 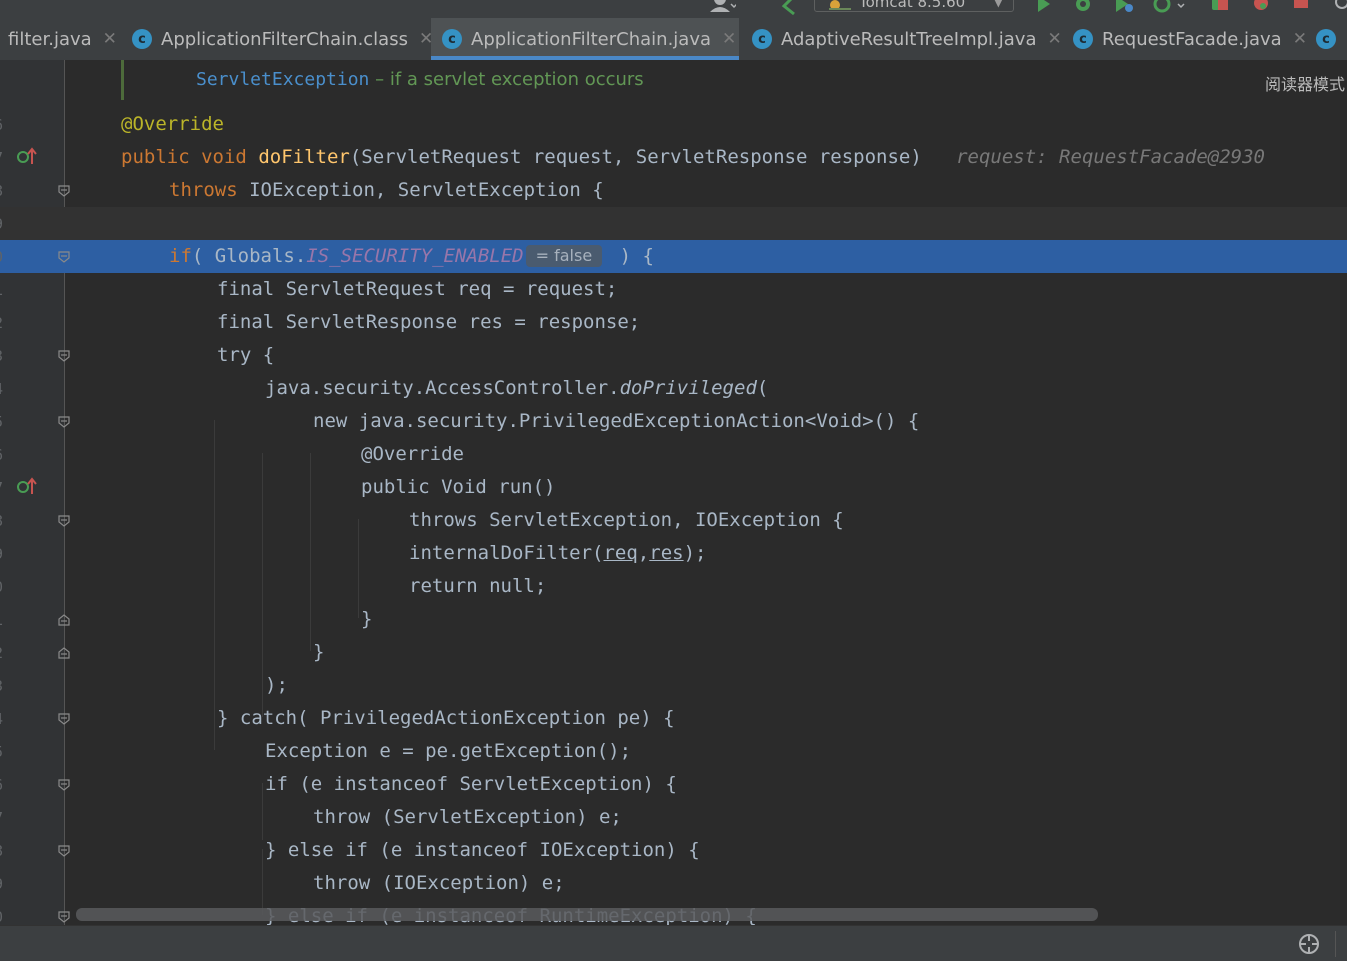 I want to click on tab-adaptiveresulttreeimpl-java: c AdaptiveResultTreeImpl.java ✕, so click(x=905, y=39).